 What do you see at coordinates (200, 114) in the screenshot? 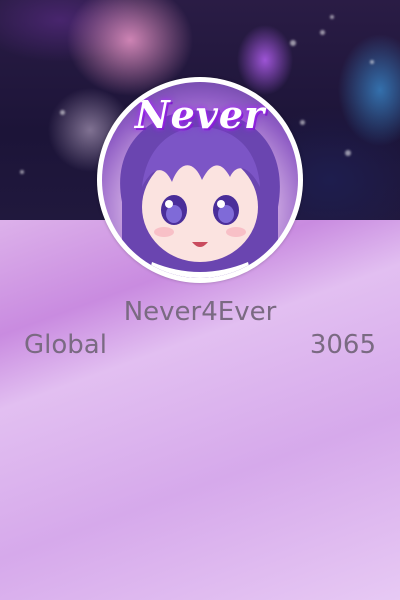
I see `avatar-logo-text: Never` at bounding box center [200, 114].